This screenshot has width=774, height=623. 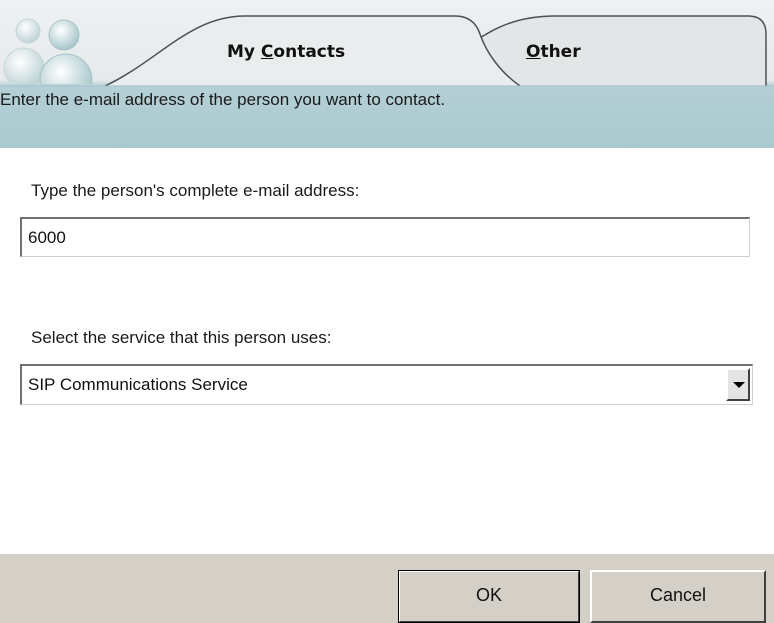 What do you see at coordinates (386, 384) in the screenshot?
I see `service-select: SIP Communications Service` at bounding box center [386, 384].